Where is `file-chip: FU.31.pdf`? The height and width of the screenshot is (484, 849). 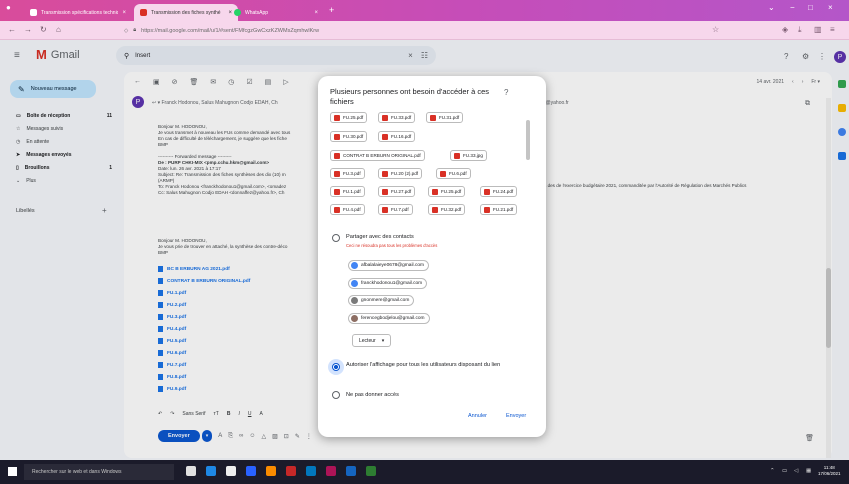 file-chip: FU.31.pdf is located at coordinates (445, 117).